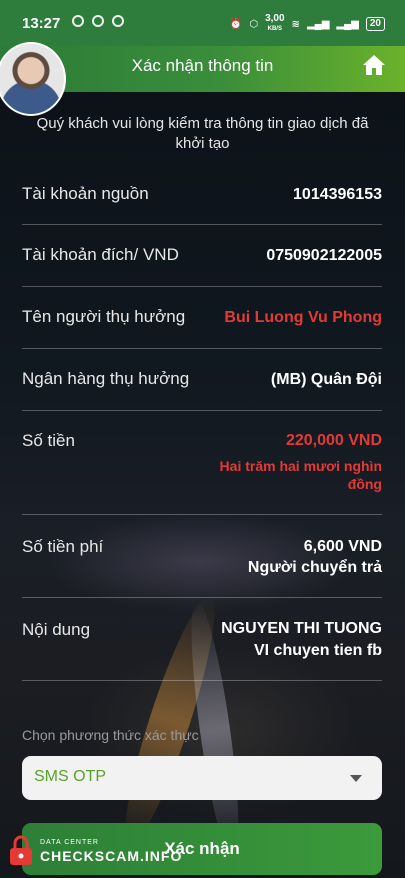 The image size is (405, 878). I want to click on data-saver-icon: ⬡, so click(254, 24).